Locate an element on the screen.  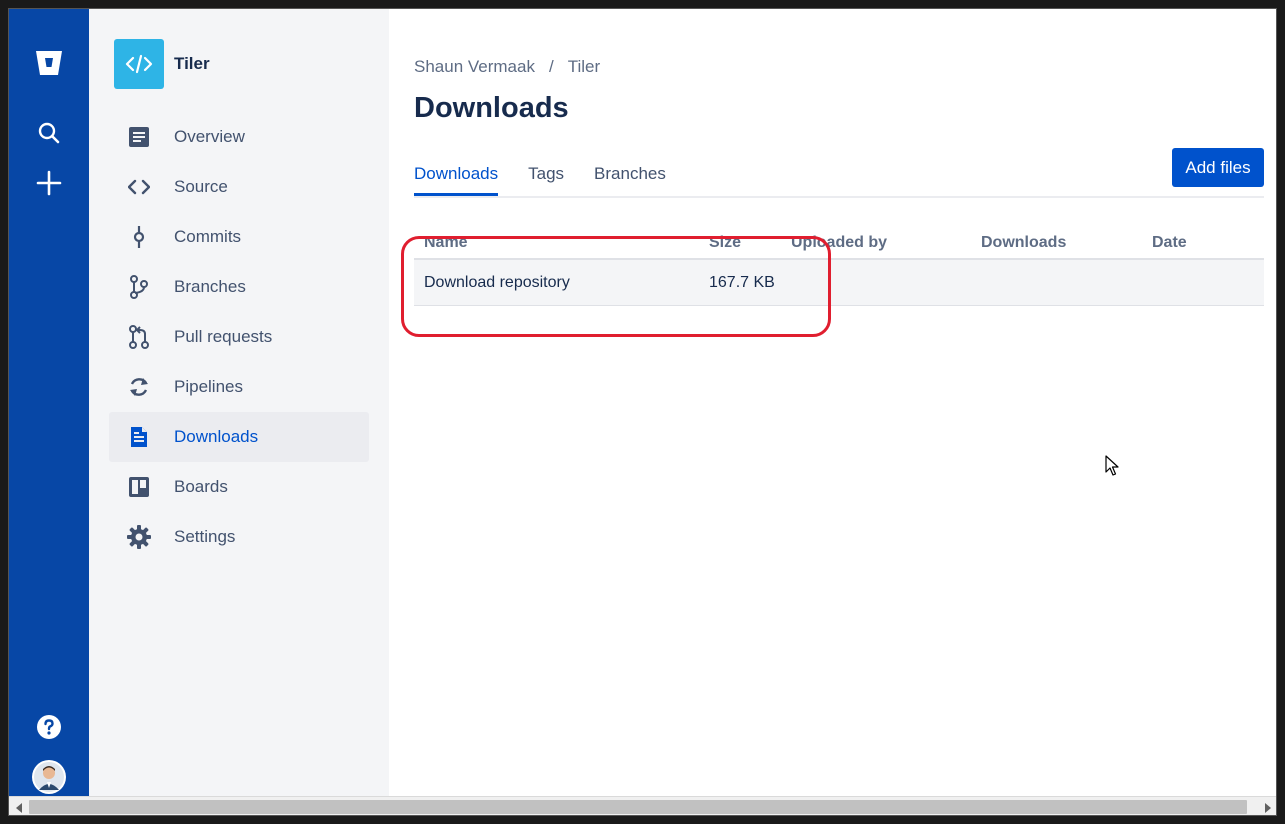
branches-icon is located at coordinates (139, 287).